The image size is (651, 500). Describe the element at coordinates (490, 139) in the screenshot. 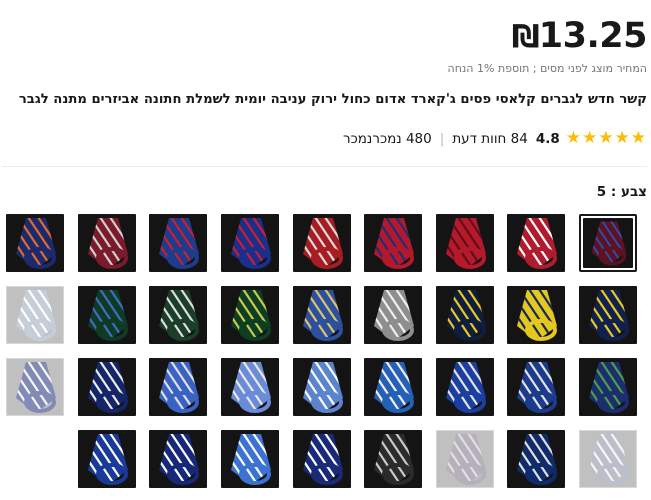

I see `reviews-link: 84 חוות דעת` at that location.